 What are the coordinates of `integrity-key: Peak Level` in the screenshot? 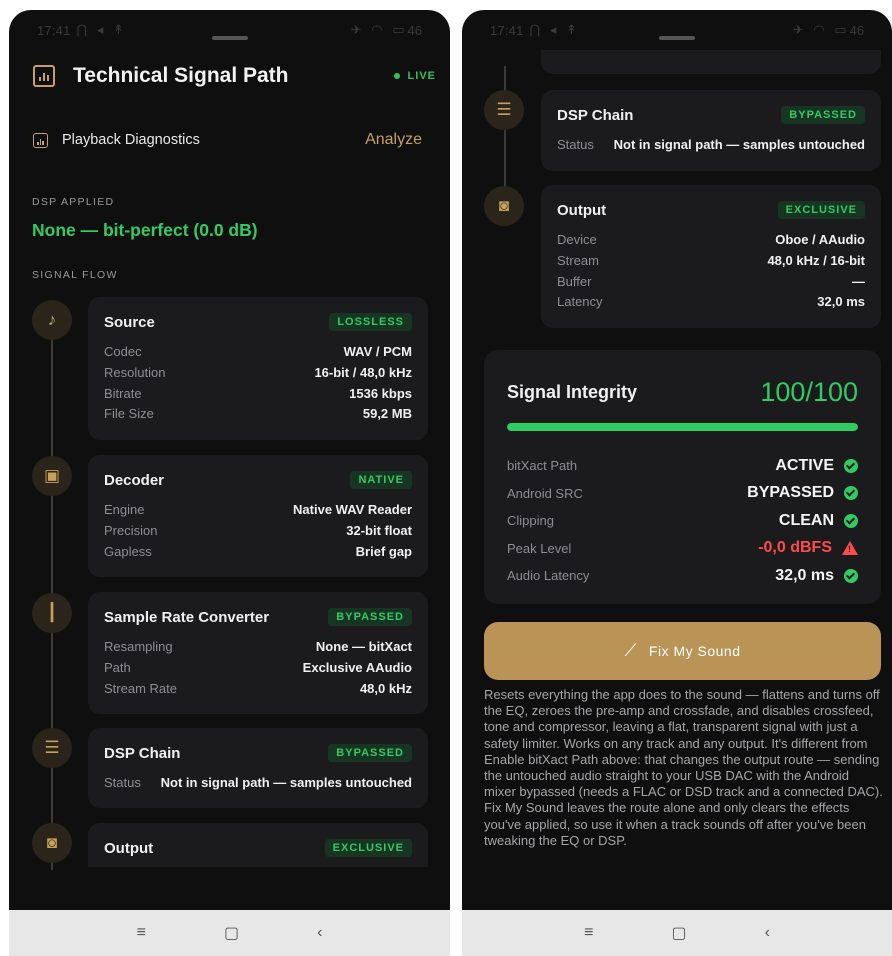 It's located at (539, 548).